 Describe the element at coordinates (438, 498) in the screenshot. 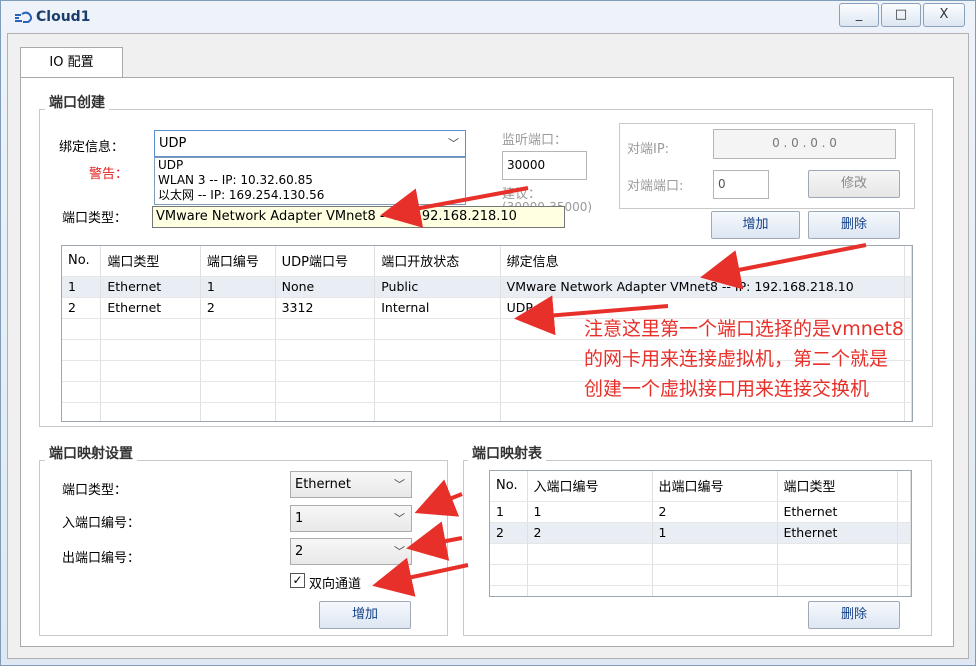

I see `arrow-to-in-port` at that location.